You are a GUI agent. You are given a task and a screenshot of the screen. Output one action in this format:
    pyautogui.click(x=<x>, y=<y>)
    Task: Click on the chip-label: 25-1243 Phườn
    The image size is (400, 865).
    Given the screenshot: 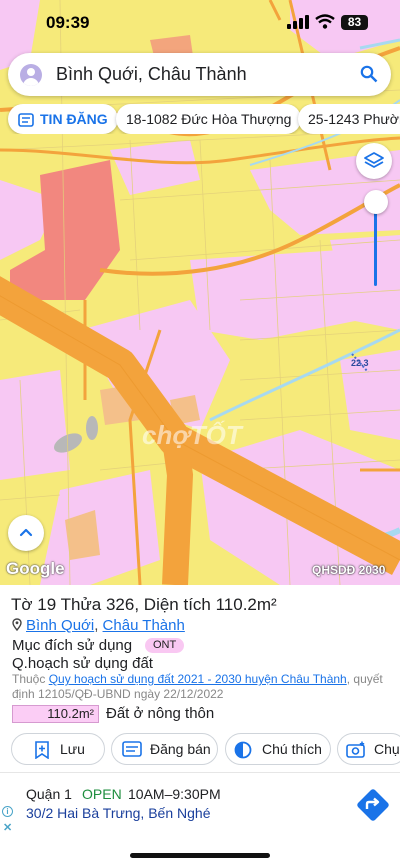 What is the action you would take?
    pyautogui.click(x=354, y=119)
    